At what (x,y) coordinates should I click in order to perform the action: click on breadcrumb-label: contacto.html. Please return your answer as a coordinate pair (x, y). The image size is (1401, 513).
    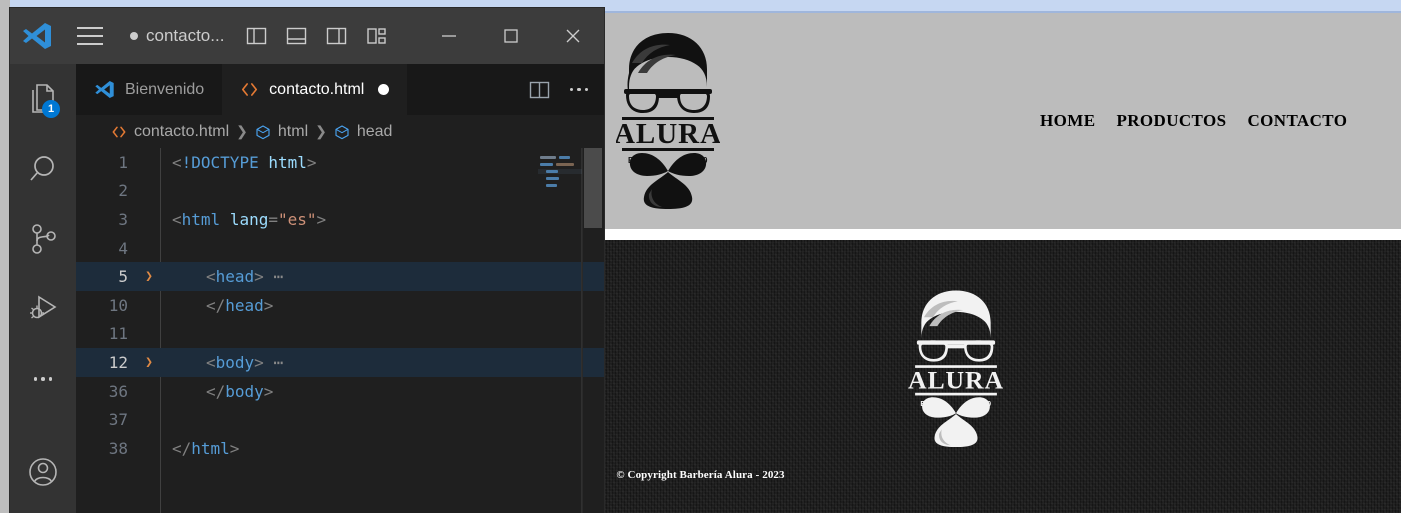
    Looking at the image, I should click on (182, 131).